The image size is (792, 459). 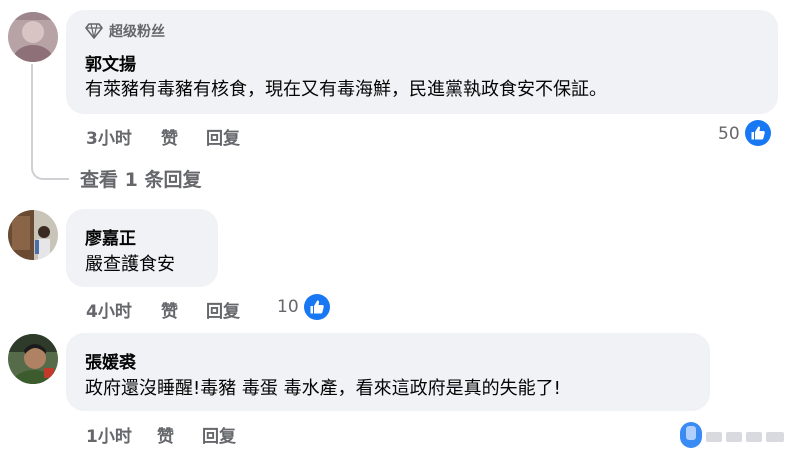 I want to click on reply-button-1: 回复, so click(x=223, y=136).